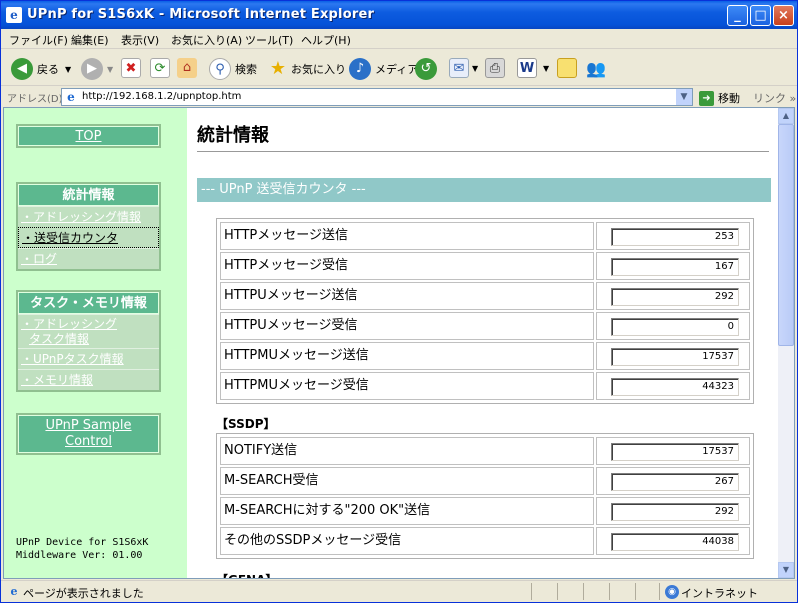 The width and height of the screenshot is (798, 603). I want to click on history-button: ↺, so click(426, 69).